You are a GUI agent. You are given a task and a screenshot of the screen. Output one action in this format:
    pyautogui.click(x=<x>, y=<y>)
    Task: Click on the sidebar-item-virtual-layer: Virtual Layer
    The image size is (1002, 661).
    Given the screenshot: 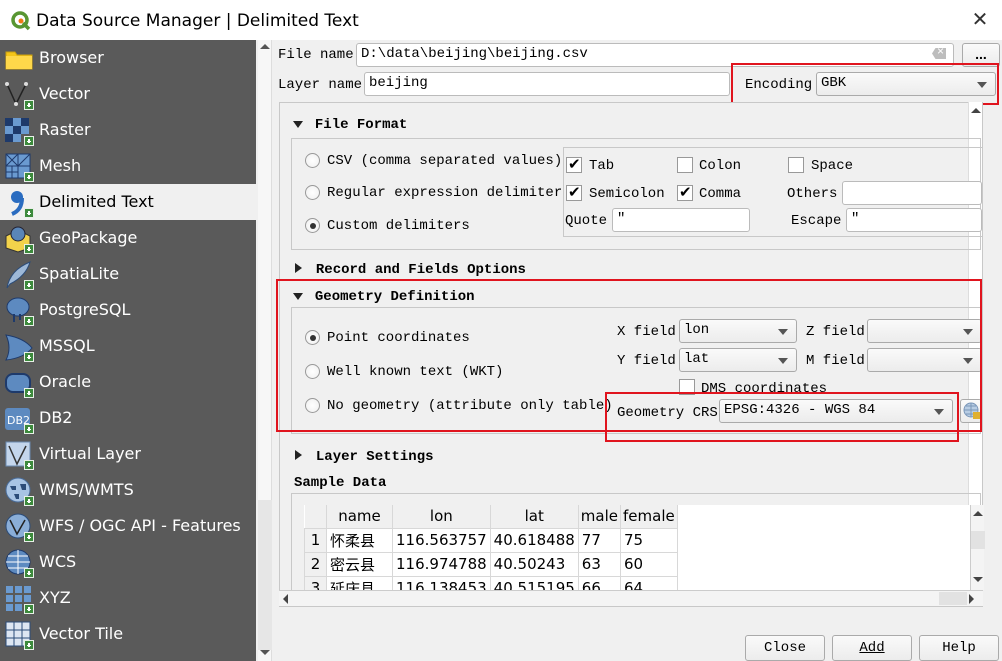 What is the action you would take?
    pyautogui.click(x=128, y=454)
    